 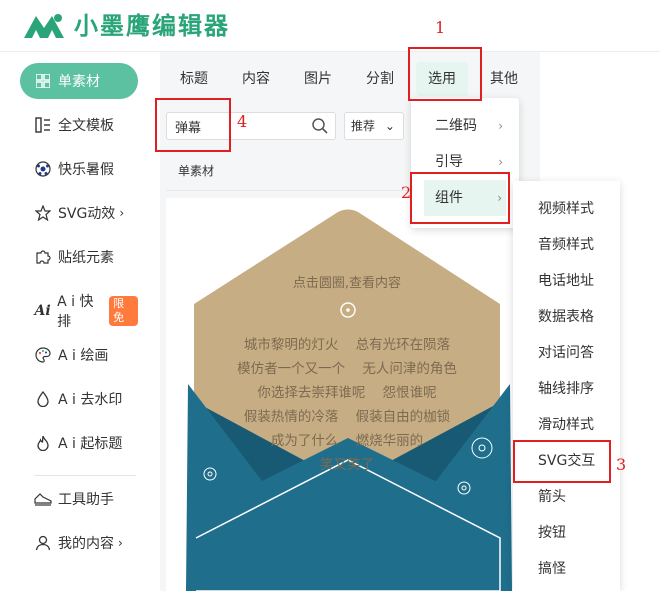 I want to click on flame-icon, so click(x=43, y=443).